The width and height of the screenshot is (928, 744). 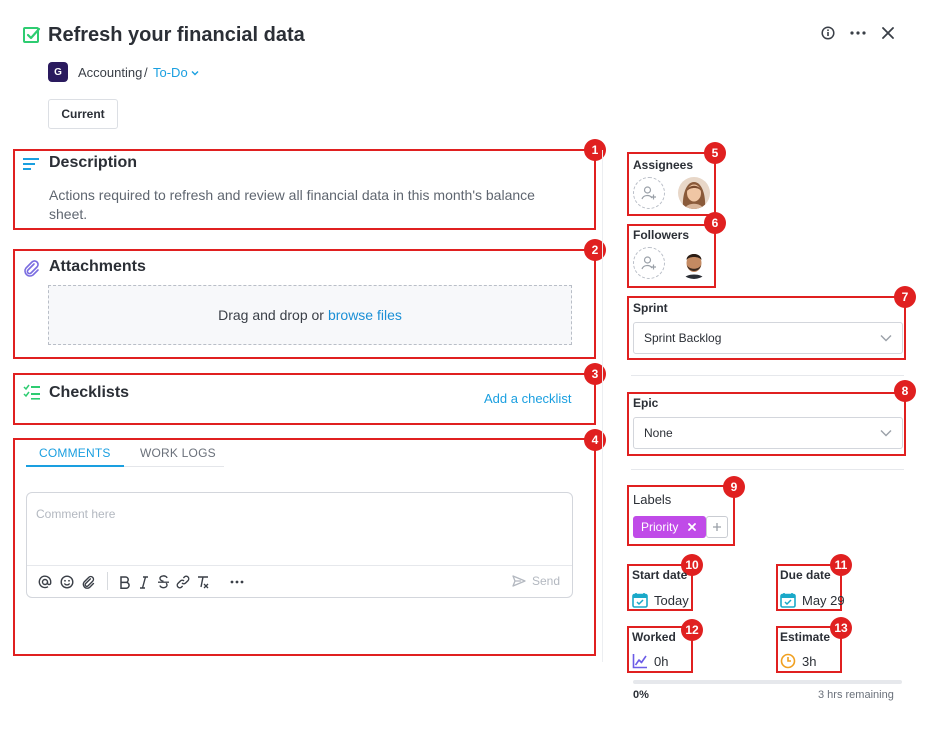 What do you see at coordinates (299, 581) in the screenshot?
I see `comment-toolbar: Send` at bounding box center [299, 581].